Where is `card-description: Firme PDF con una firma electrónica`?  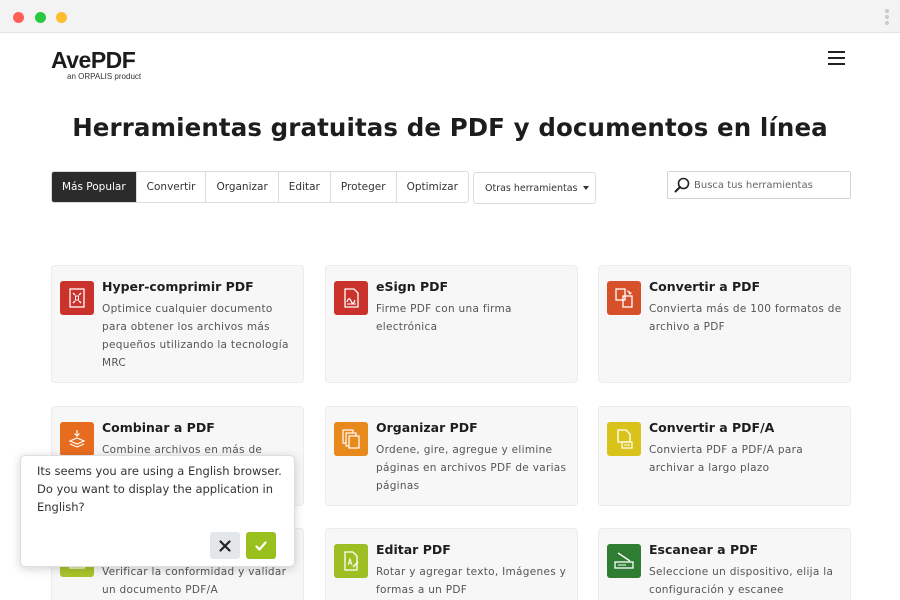 card-description: Firme PDF con una firma electrónica is located at coordinates (444, 318).